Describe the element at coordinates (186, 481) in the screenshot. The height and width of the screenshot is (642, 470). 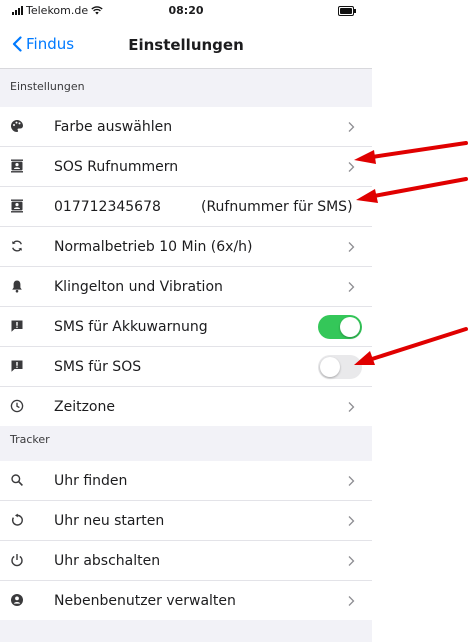
I see `row-find-watch: Uhr finden` at that location.